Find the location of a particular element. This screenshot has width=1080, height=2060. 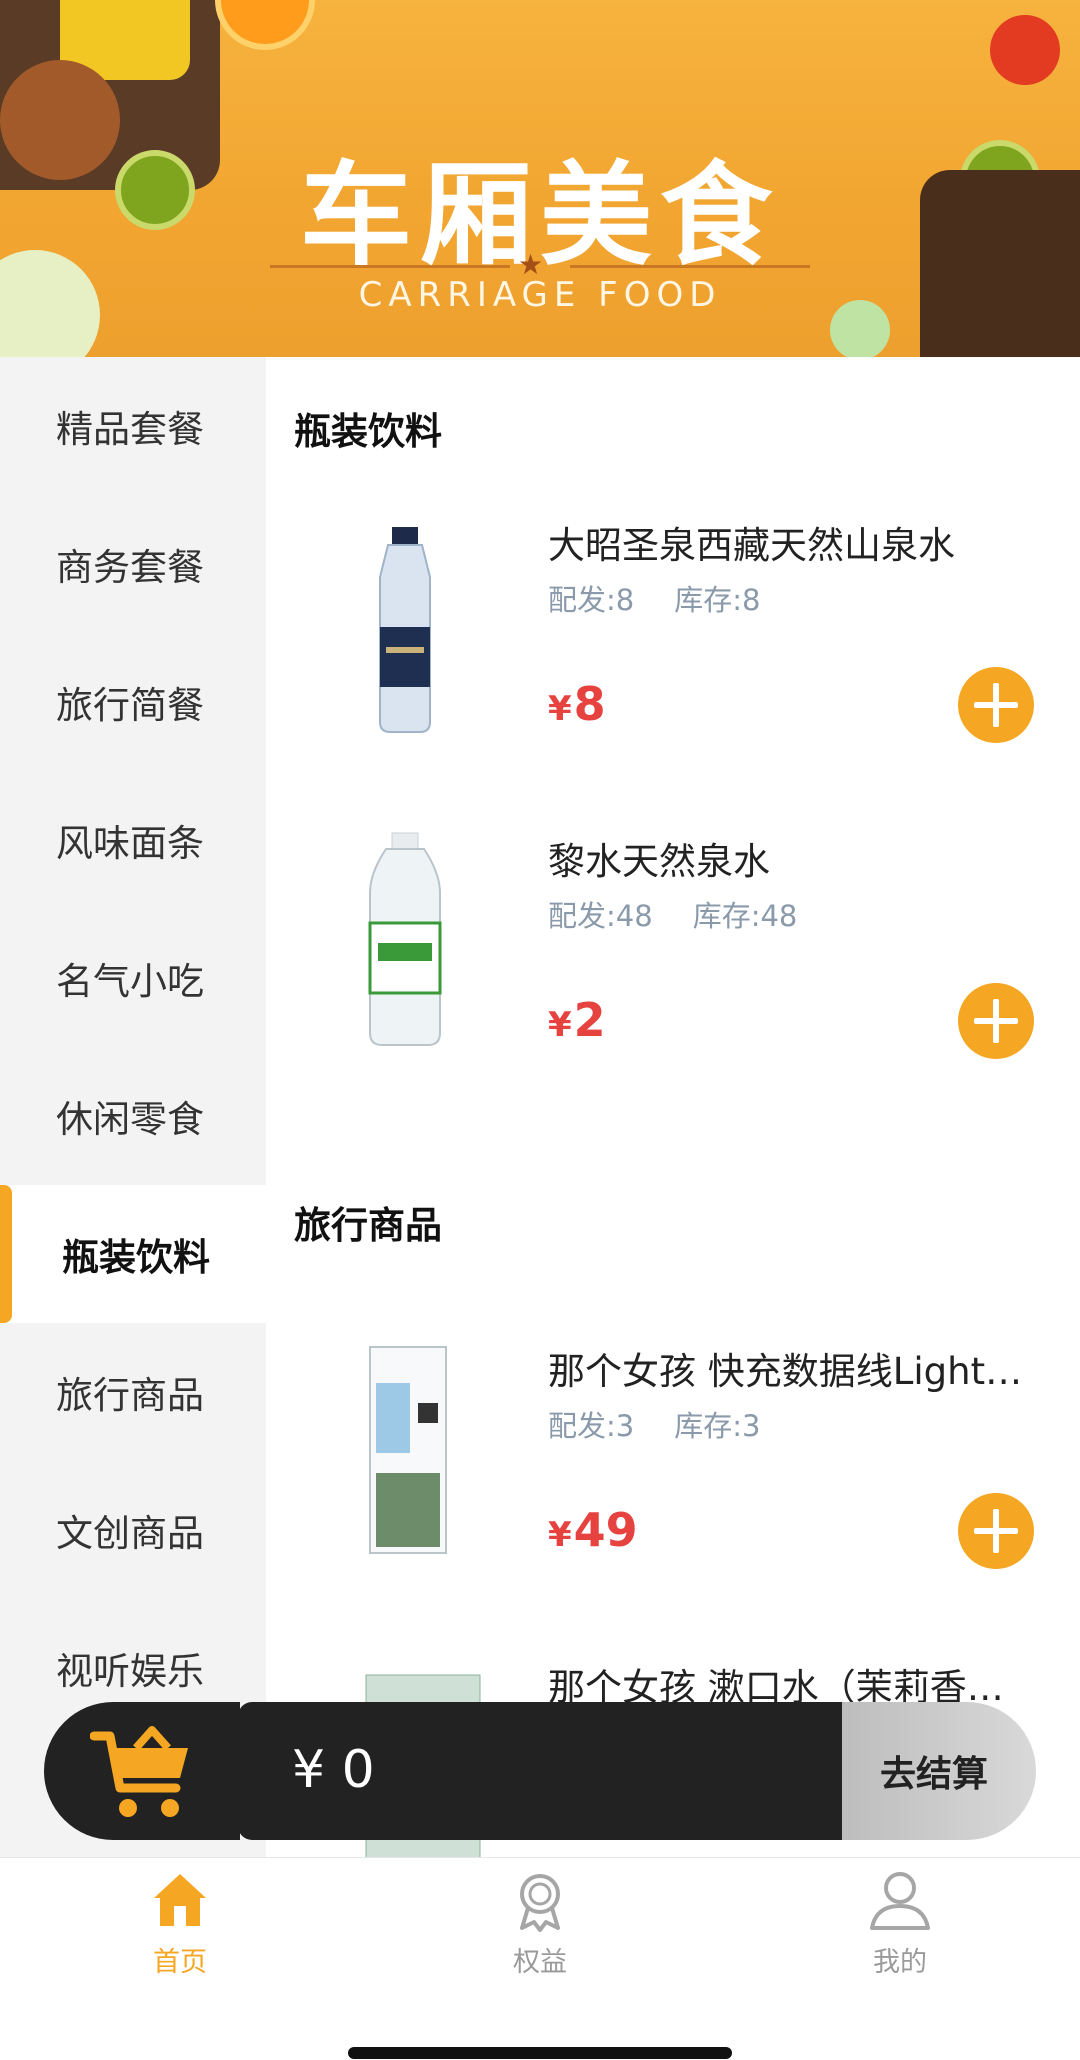

sidebar-item-noodles: 风味面条 is located at coordinates (133, 840).